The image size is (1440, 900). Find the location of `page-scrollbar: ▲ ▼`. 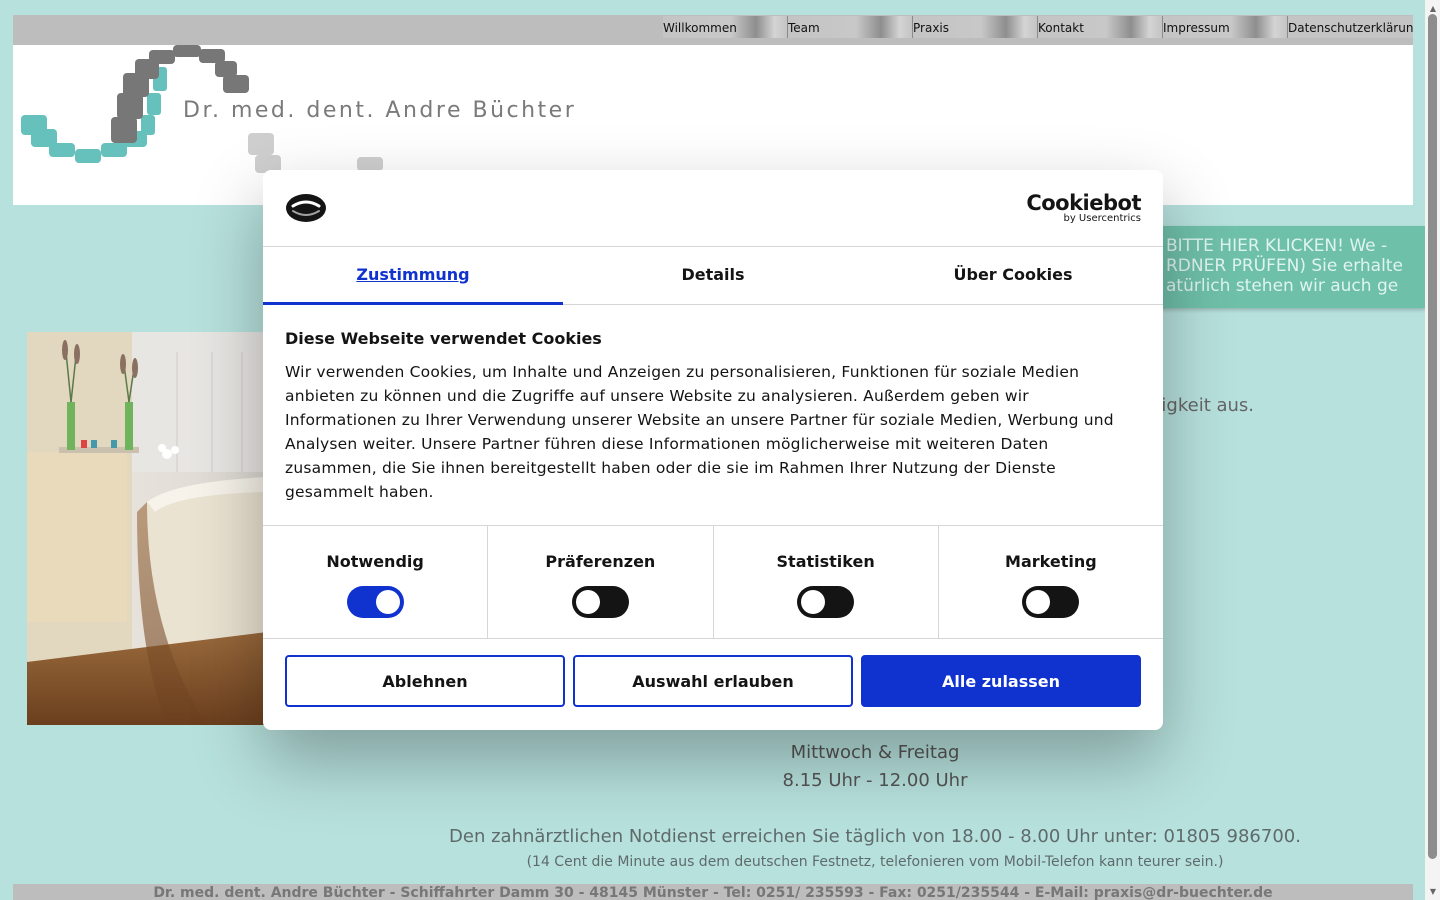

page-scrollbar: ▲ ▼ is located at coordinates (1432, 450).